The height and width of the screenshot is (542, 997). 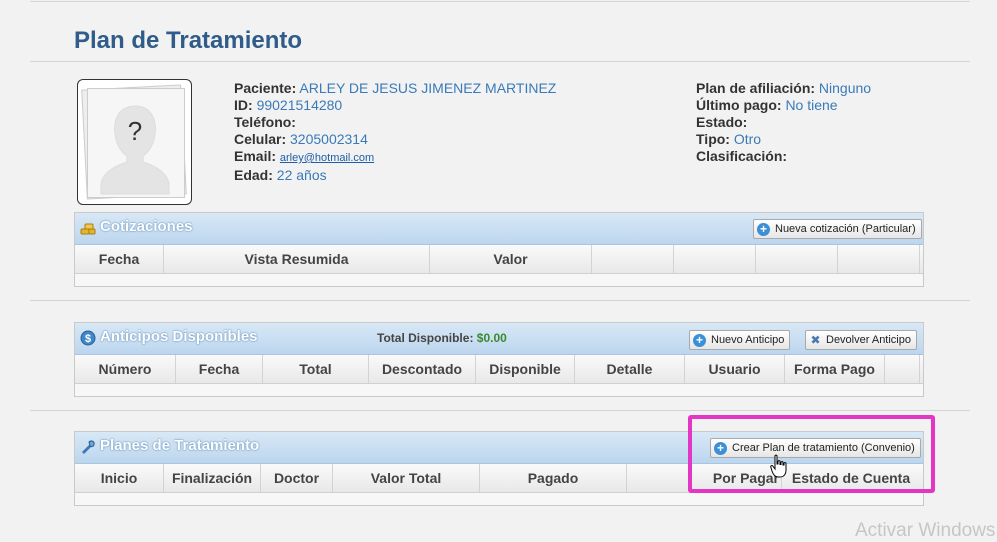 What do you see at coordinates (135, 150) in the screenshot?
I see `avatar-silhouette-icon: ?` at bounding box center [135, 150].